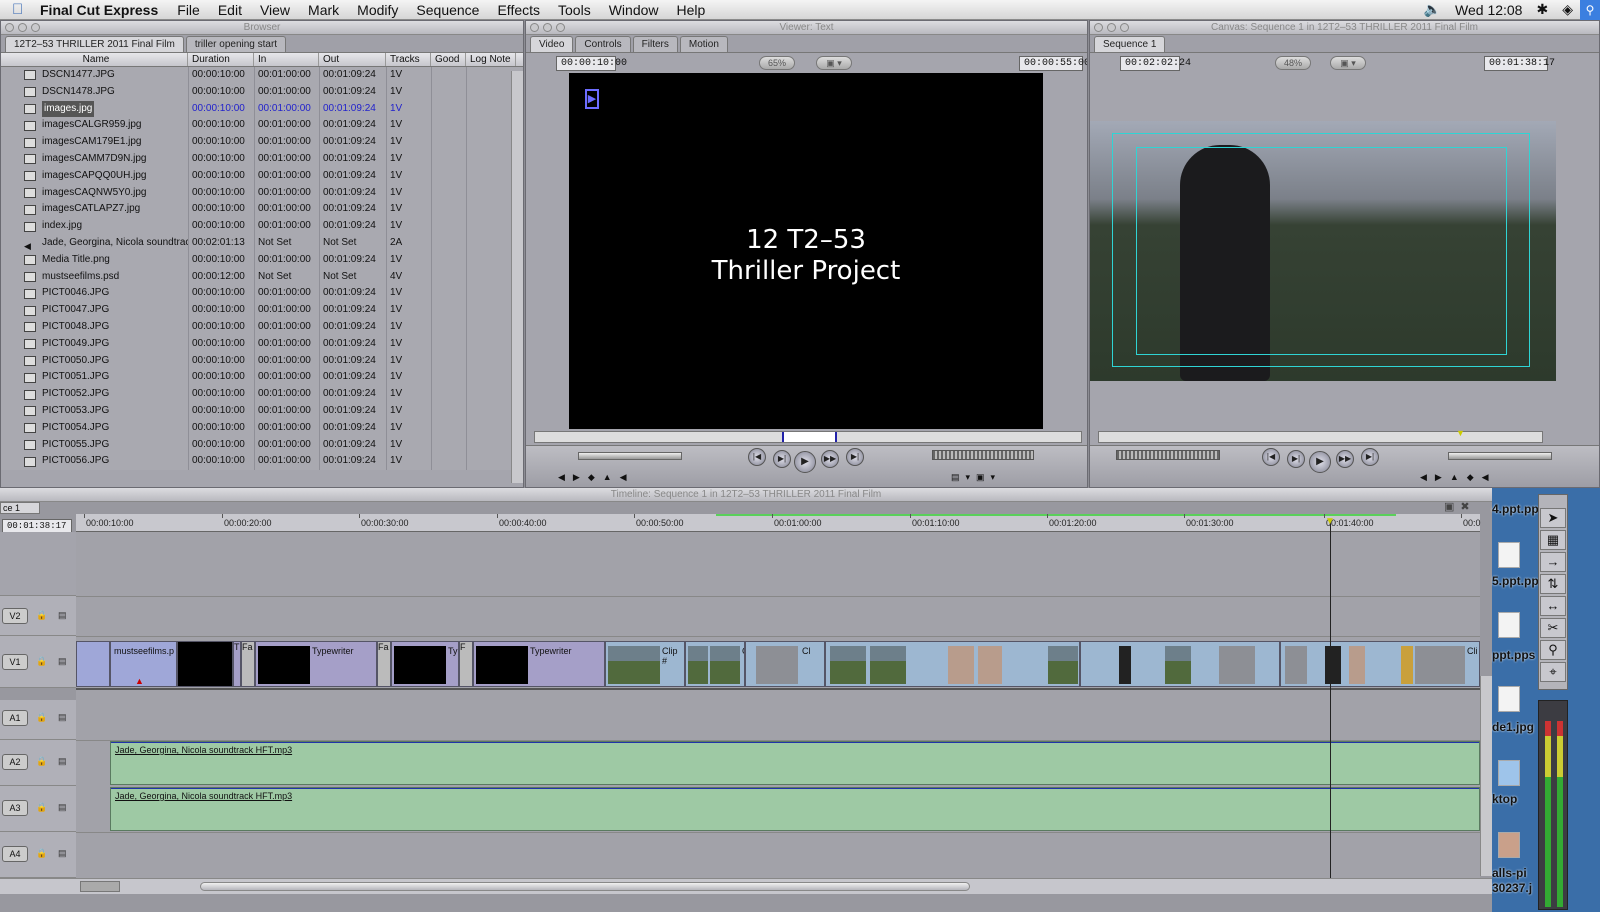  What do you see at coordinates (855, 457) in the screenshot?
I see `go-to-out-button: ▶|` at bounding box center [855, 457].